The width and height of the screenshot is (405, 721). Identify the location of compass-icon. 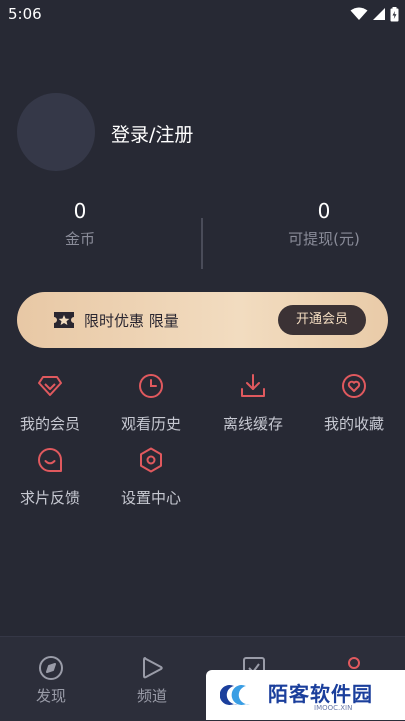
(51, 668).